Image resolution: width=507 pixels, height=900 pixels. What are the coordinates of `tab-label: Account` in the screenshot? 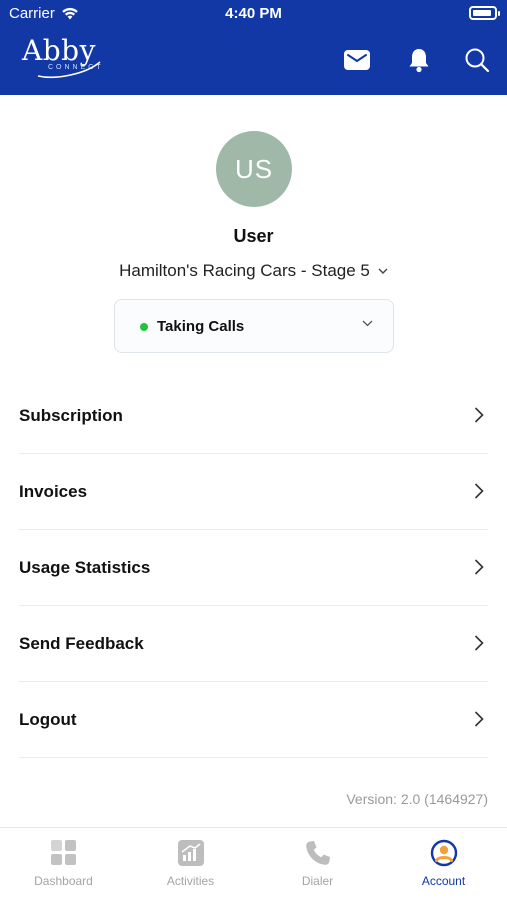 It's located at (443, 881).